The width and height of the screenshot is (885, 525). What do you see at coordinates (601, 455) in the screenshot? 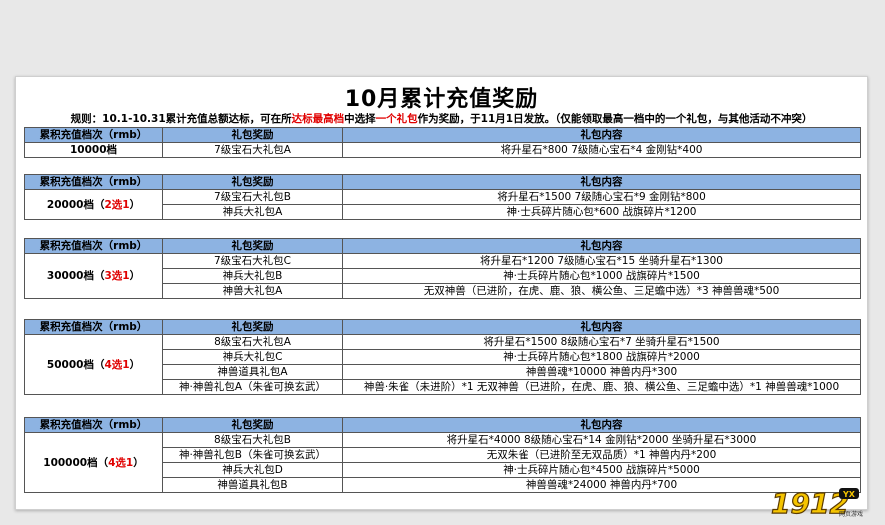
I see `pack-content: 无双朱雀（已进阶至无双品质）*1 神兽内丹*200` at bounding box center [601, 455].